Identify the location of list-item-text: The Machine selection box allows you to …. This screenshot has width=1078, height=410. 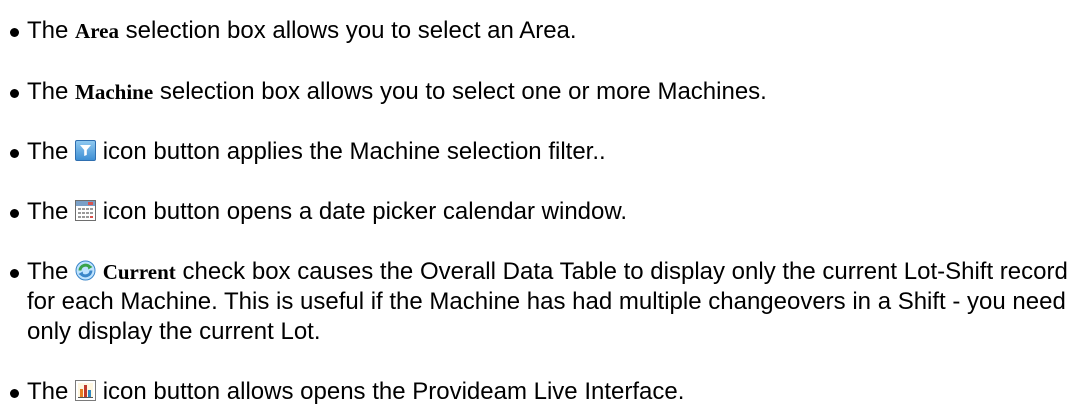
(547, 92).